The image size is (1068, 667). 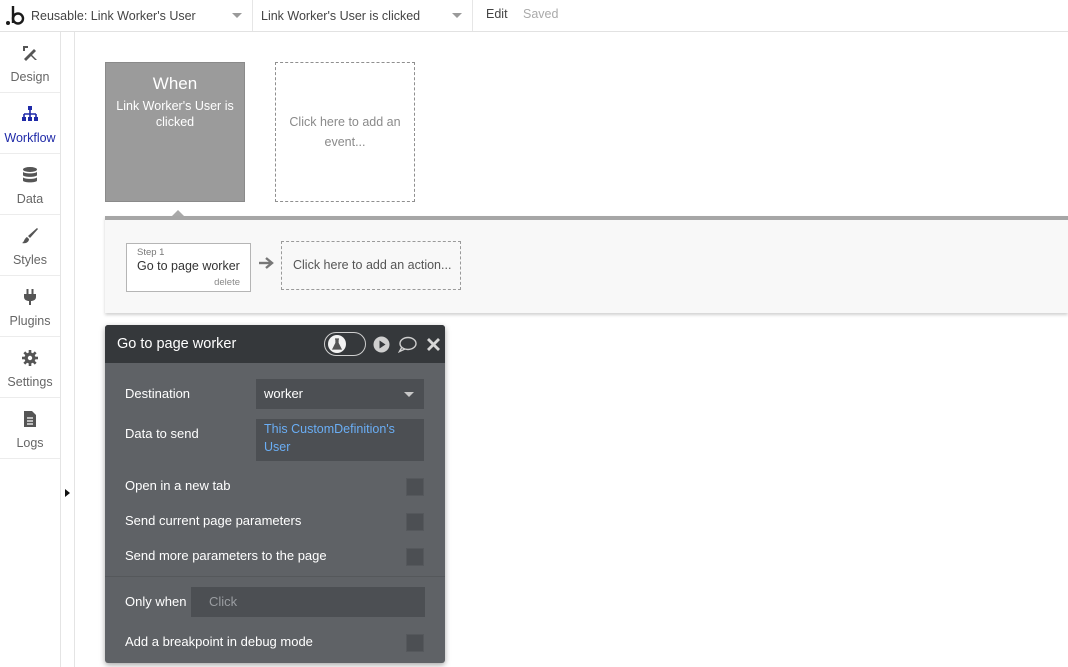 What do you see at coordinates (345, 344) in the screenshot?
I see `action-toggle` at bounding box center [345, 344].